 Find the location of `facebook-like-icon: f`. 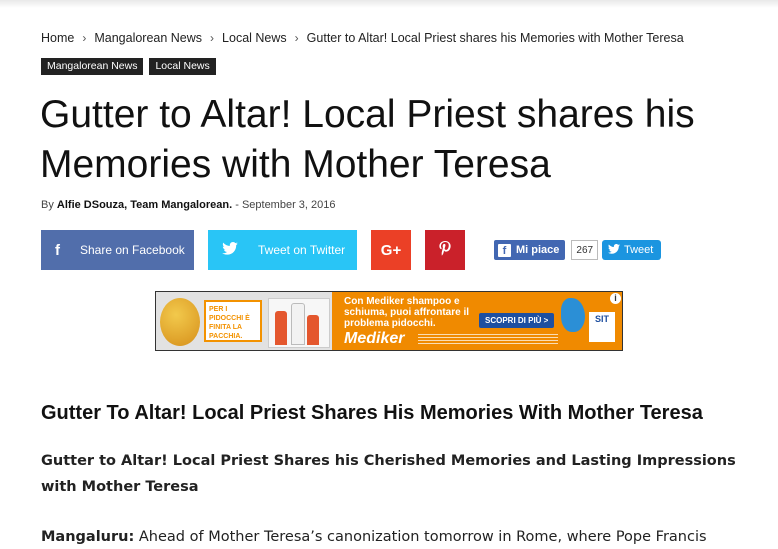

facebook-like-icon: f is located at coordinates (504, 250).